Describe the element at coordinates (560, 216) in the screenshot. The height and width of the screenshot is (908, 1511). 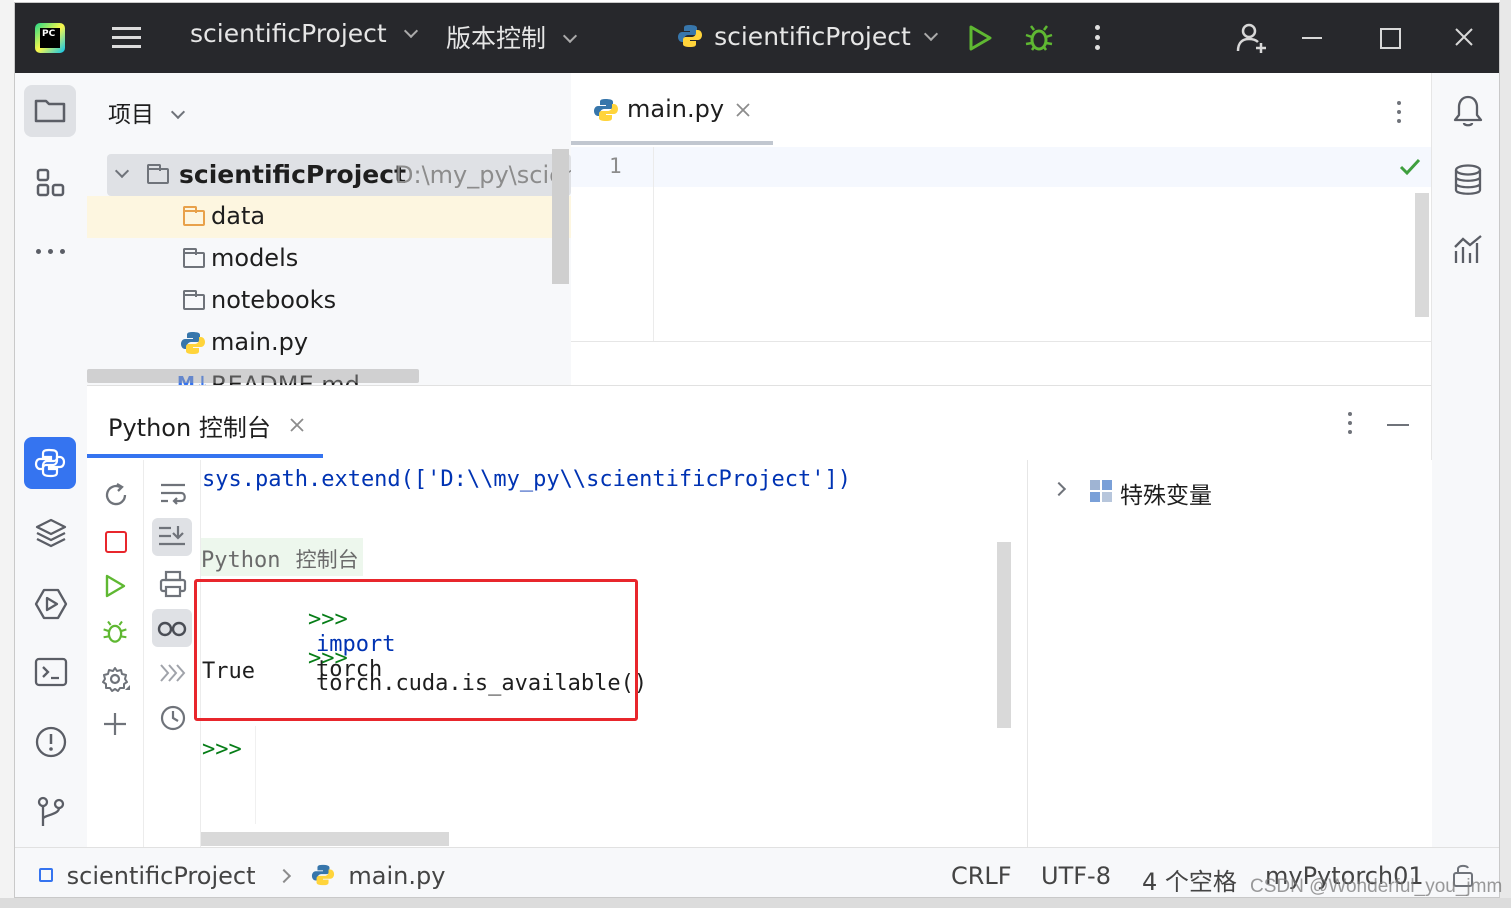
I see `vertical-scrollbar` at that location.